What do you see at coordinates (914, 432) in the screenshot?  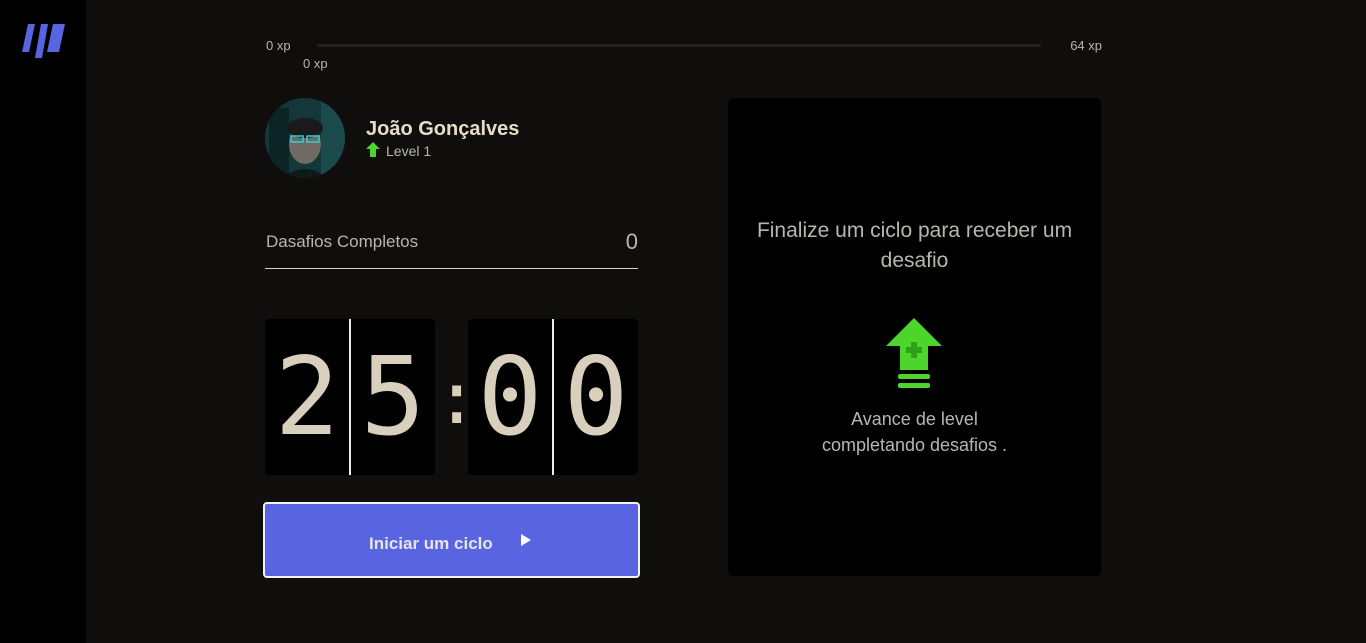 I see `challenge-card-hint: Avance de level completando desafios .` at bounding box center [914, 432].